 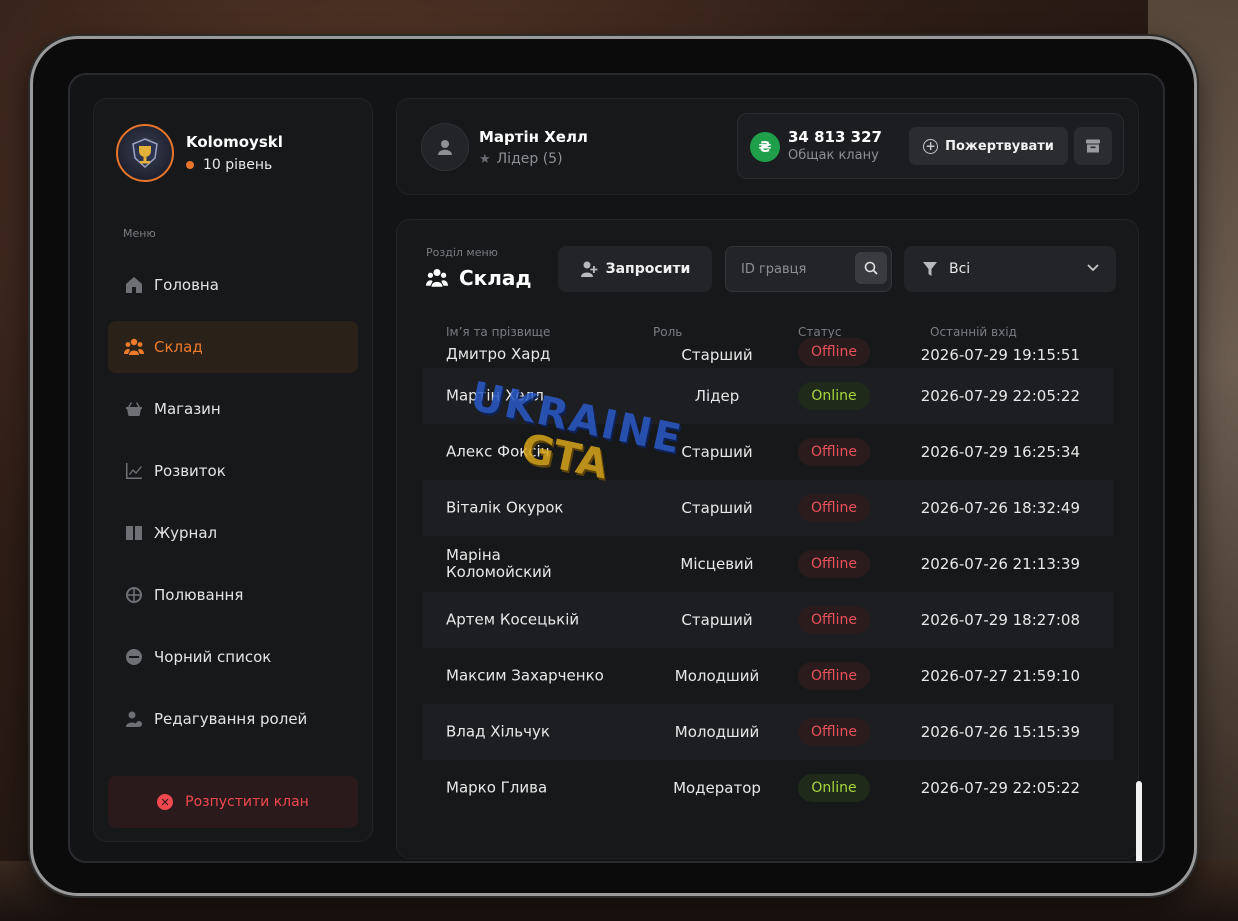 What do you see at coordinates (498, 731) in the screenshot?
I see `member-name: Влад Хільчук` at bounding box center [498, 731].